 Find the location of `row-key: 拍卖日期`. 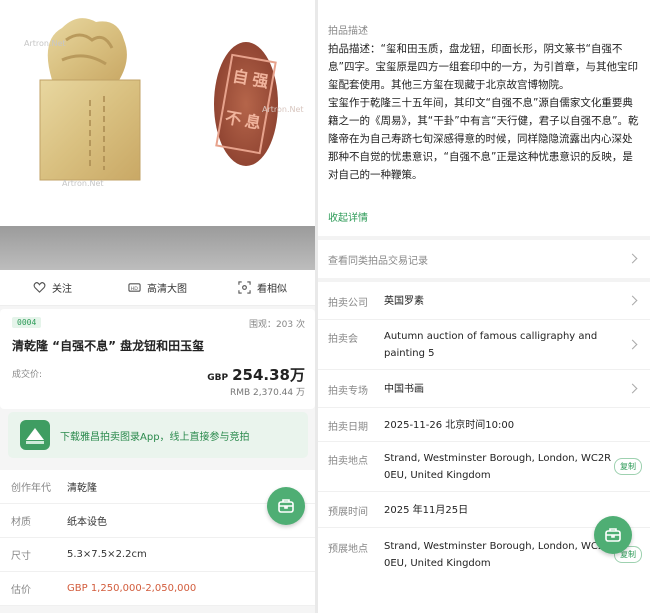

row-key: 拍卖日期 is located at coordinates (348, 427).